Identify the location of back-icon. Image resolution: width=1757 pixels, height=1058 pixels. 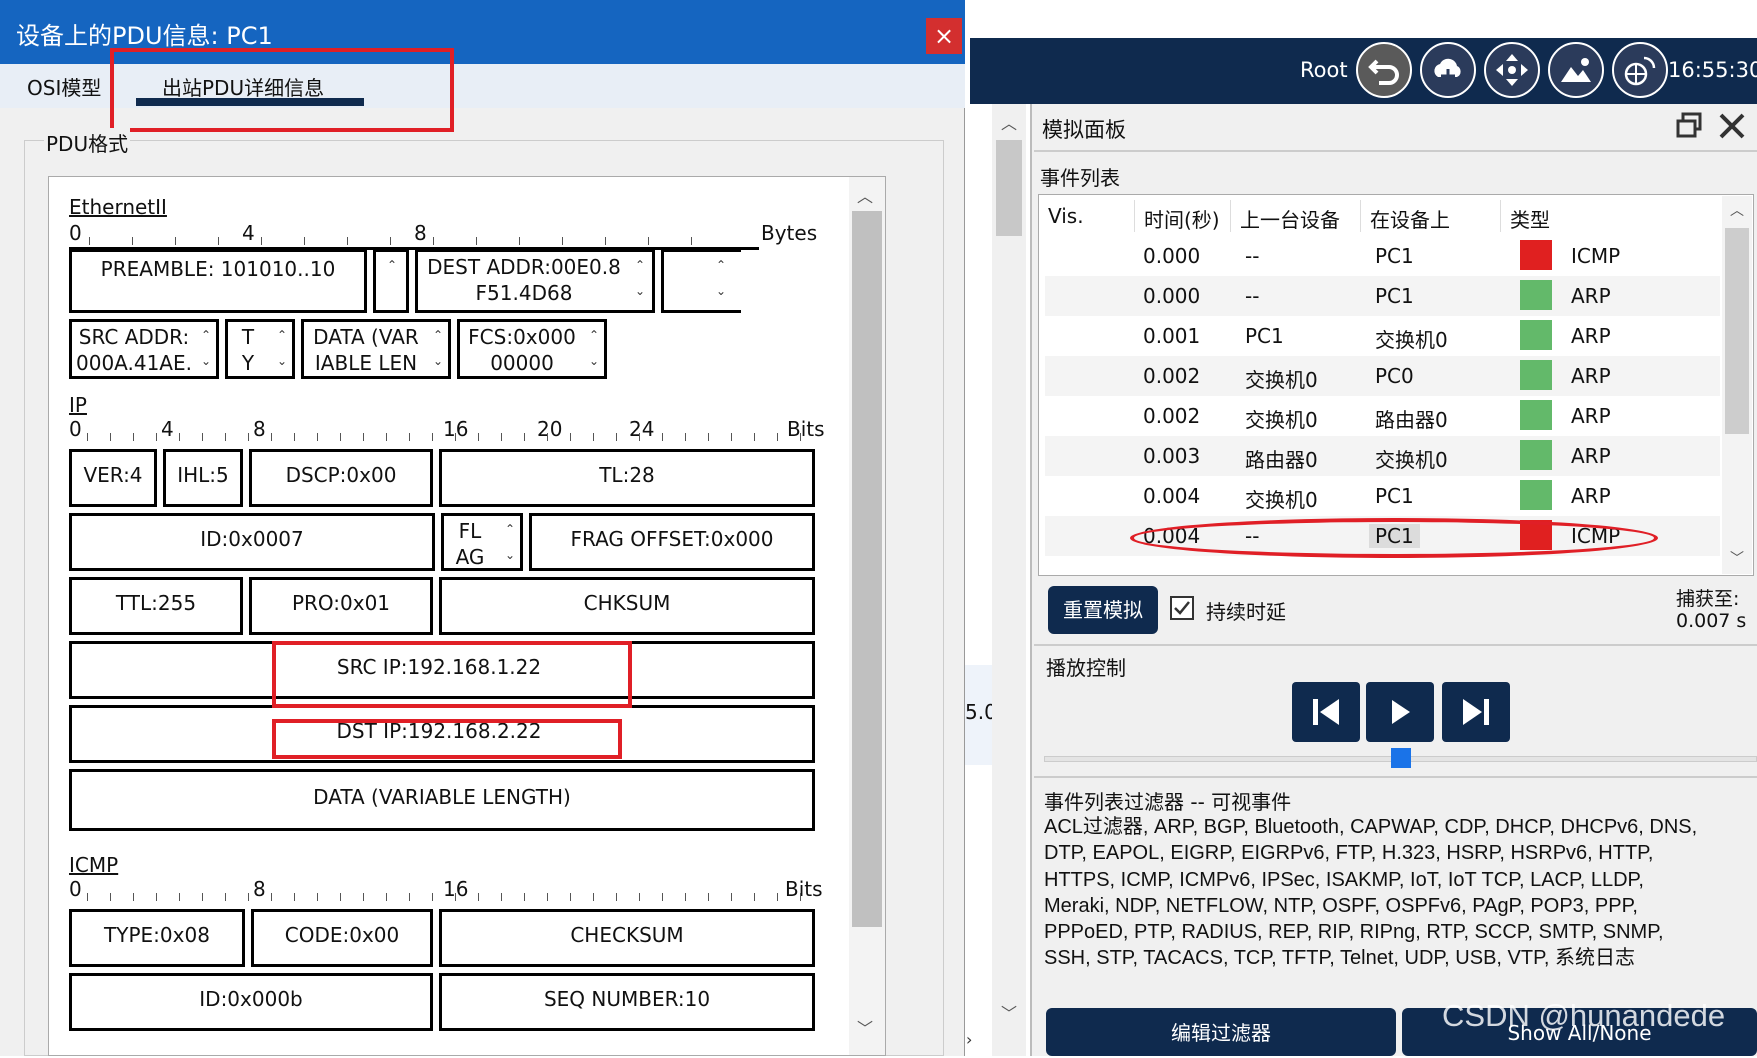
(1384, 70).